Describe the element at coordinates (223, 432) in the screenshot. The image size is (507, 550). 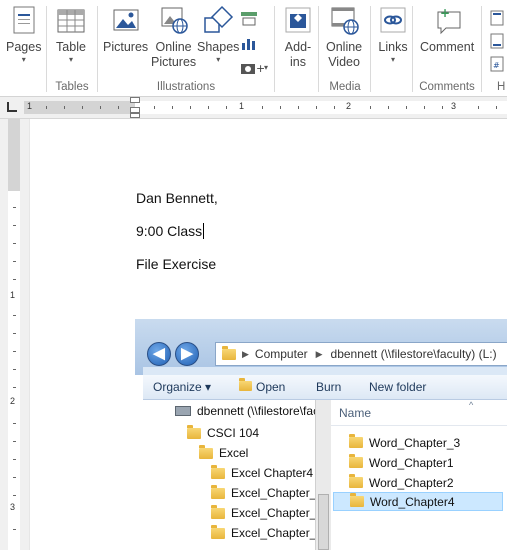
I see `tree-item: CSCI 104` at that location.